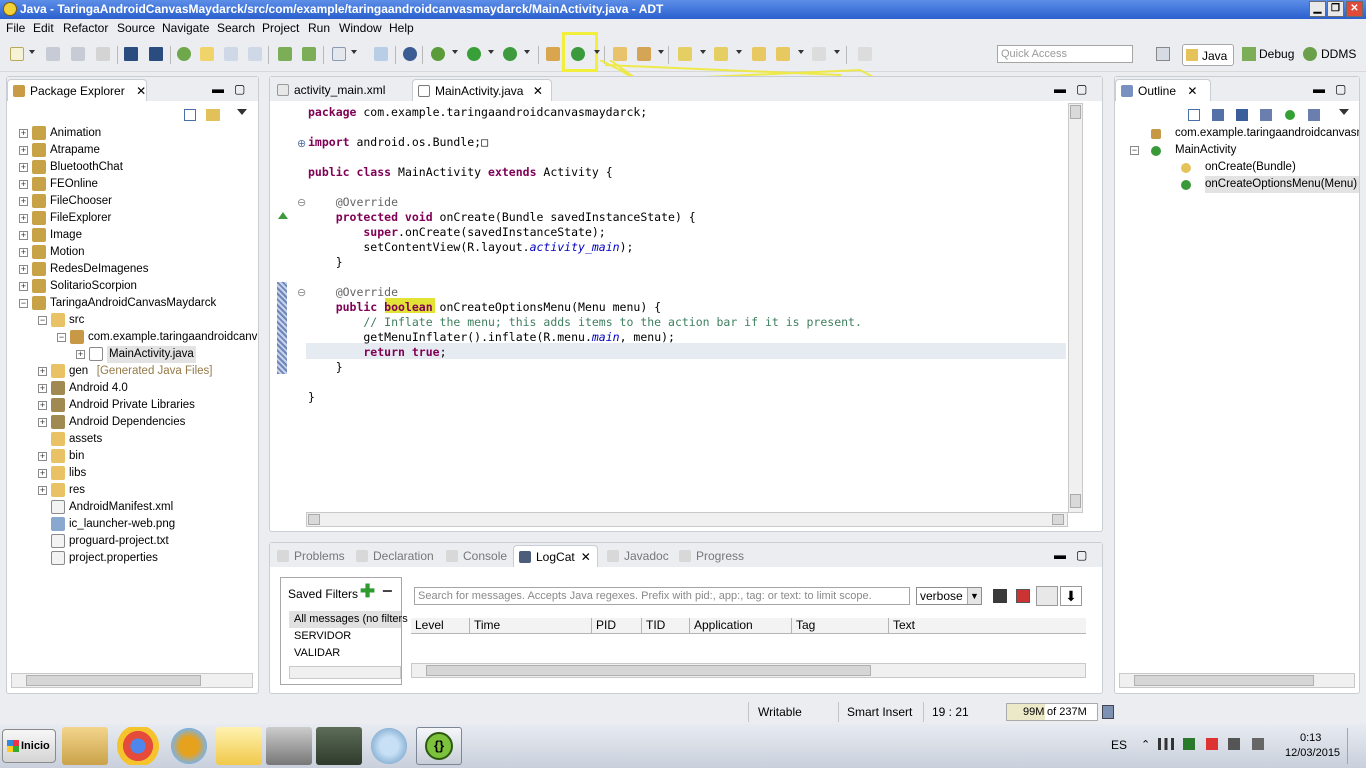  I want to click on add-filter-icon: ✚, so click(367, 591).